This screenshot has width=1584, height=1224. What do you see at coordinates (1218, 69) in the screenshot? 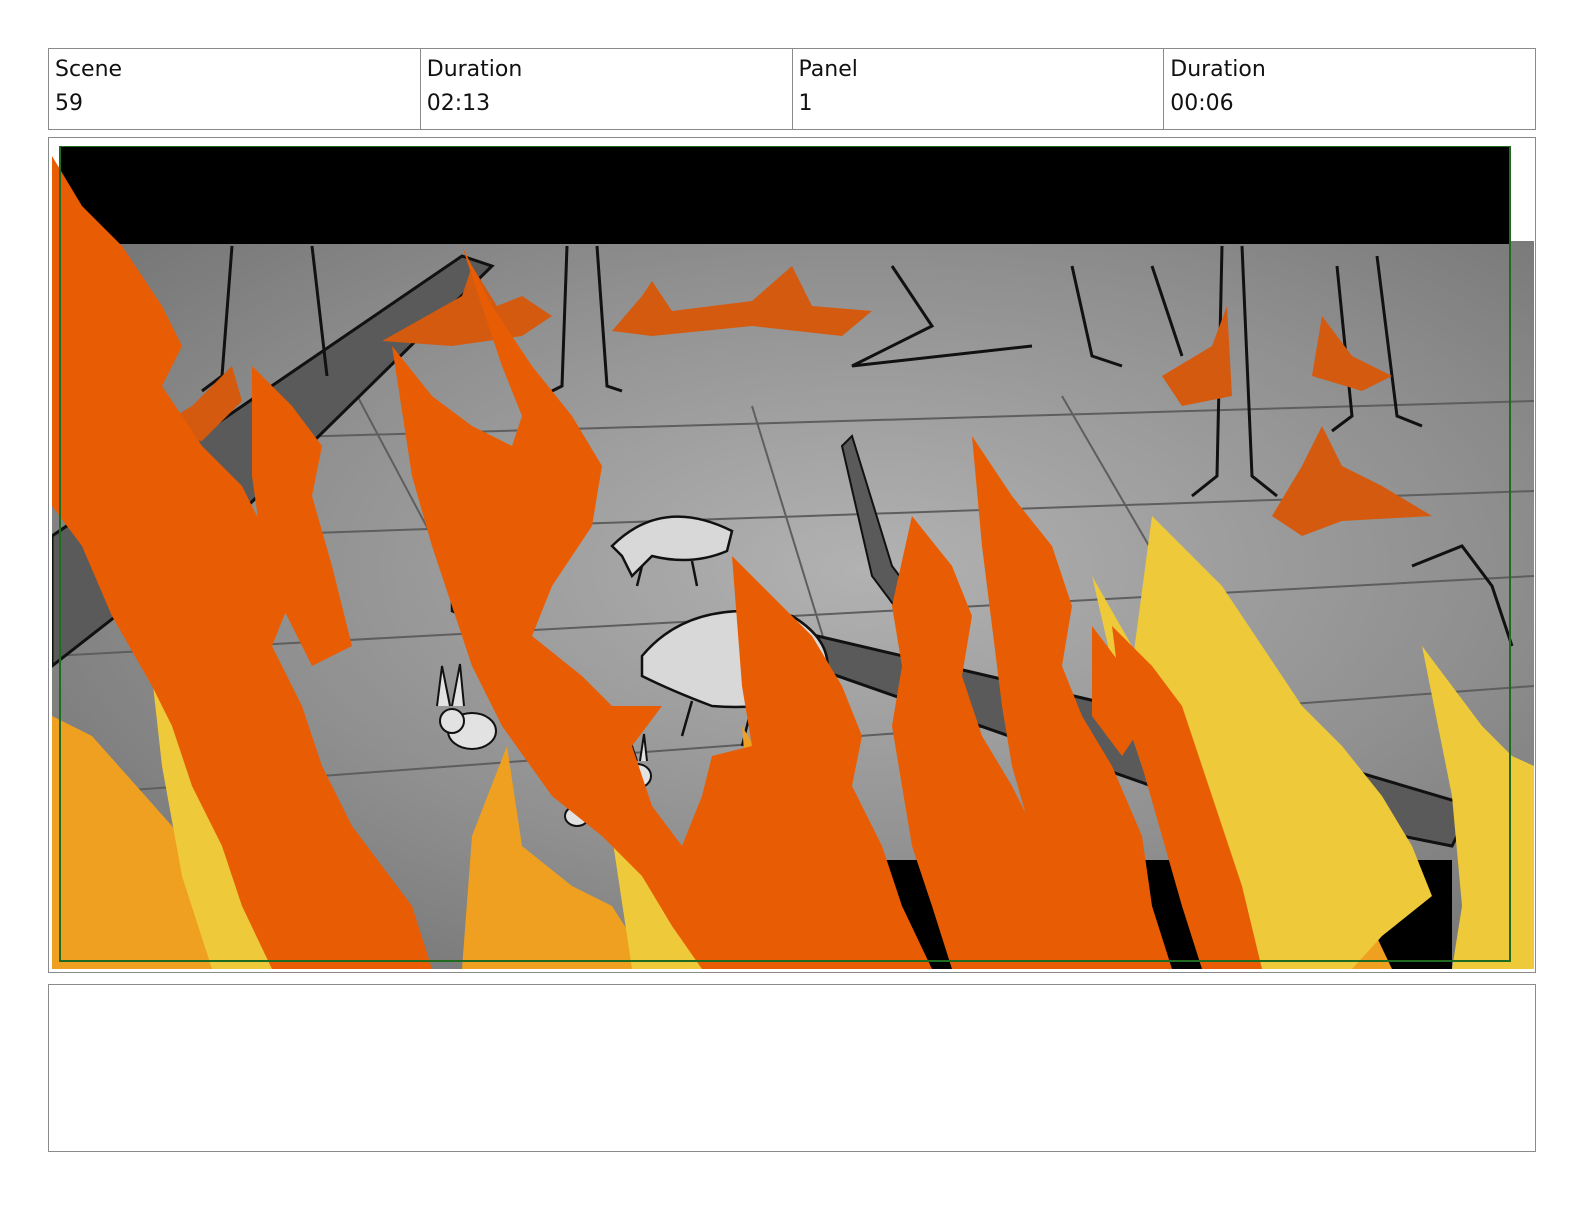
I see `panel-duration-label: Duration` at bounding box center [1218, 69].